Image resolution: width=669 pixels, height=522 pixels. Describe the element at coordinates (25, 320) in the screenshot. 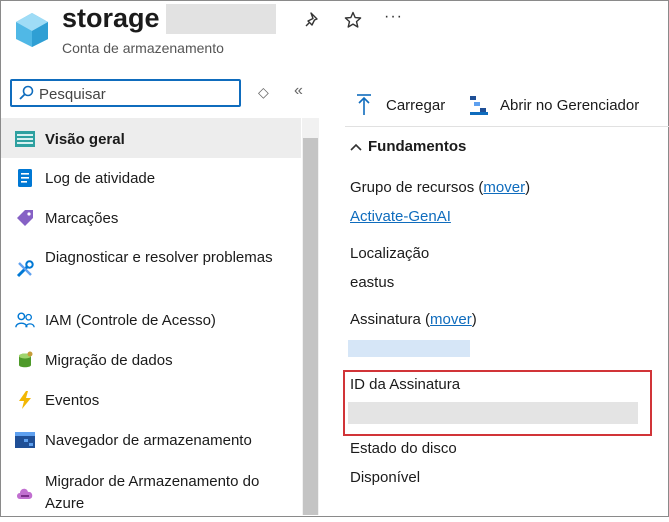

I see `people-icon` at that location.